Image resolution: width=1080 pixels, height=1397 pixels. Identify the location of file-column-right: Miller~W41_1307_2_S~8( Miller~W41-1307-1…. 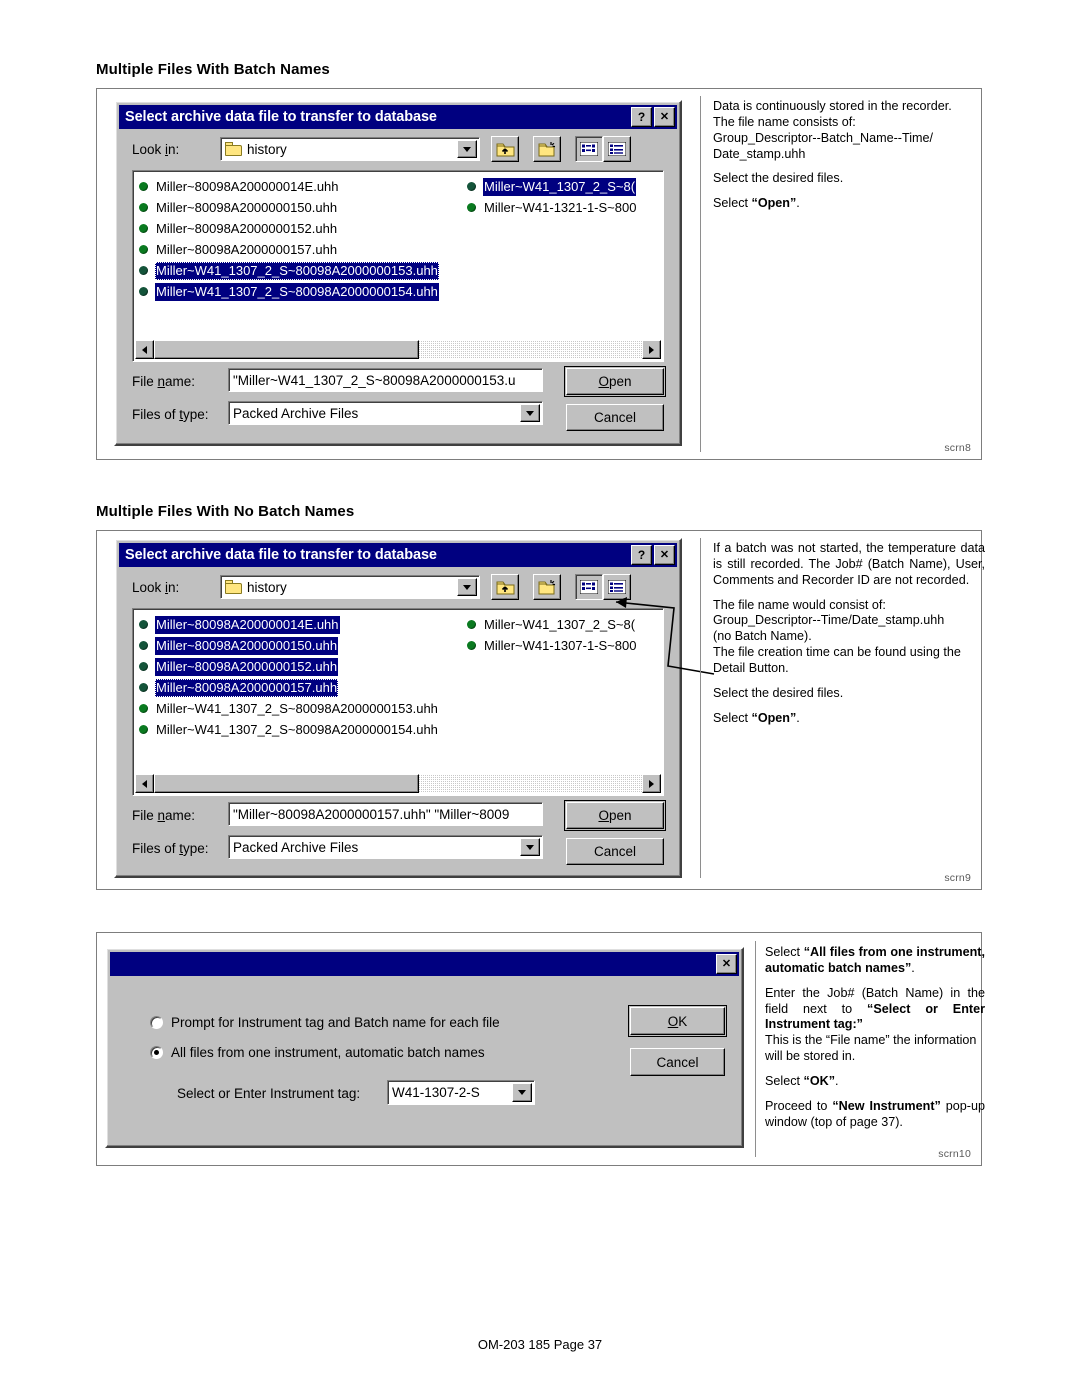
(551, 635).